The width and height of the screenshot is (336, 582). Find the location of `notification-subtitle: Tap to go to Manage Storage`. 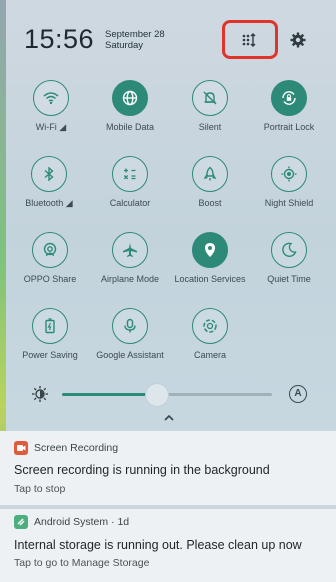

notification-subtitle: Tap to go to Manage Storage is located at coordinates (82, 563).